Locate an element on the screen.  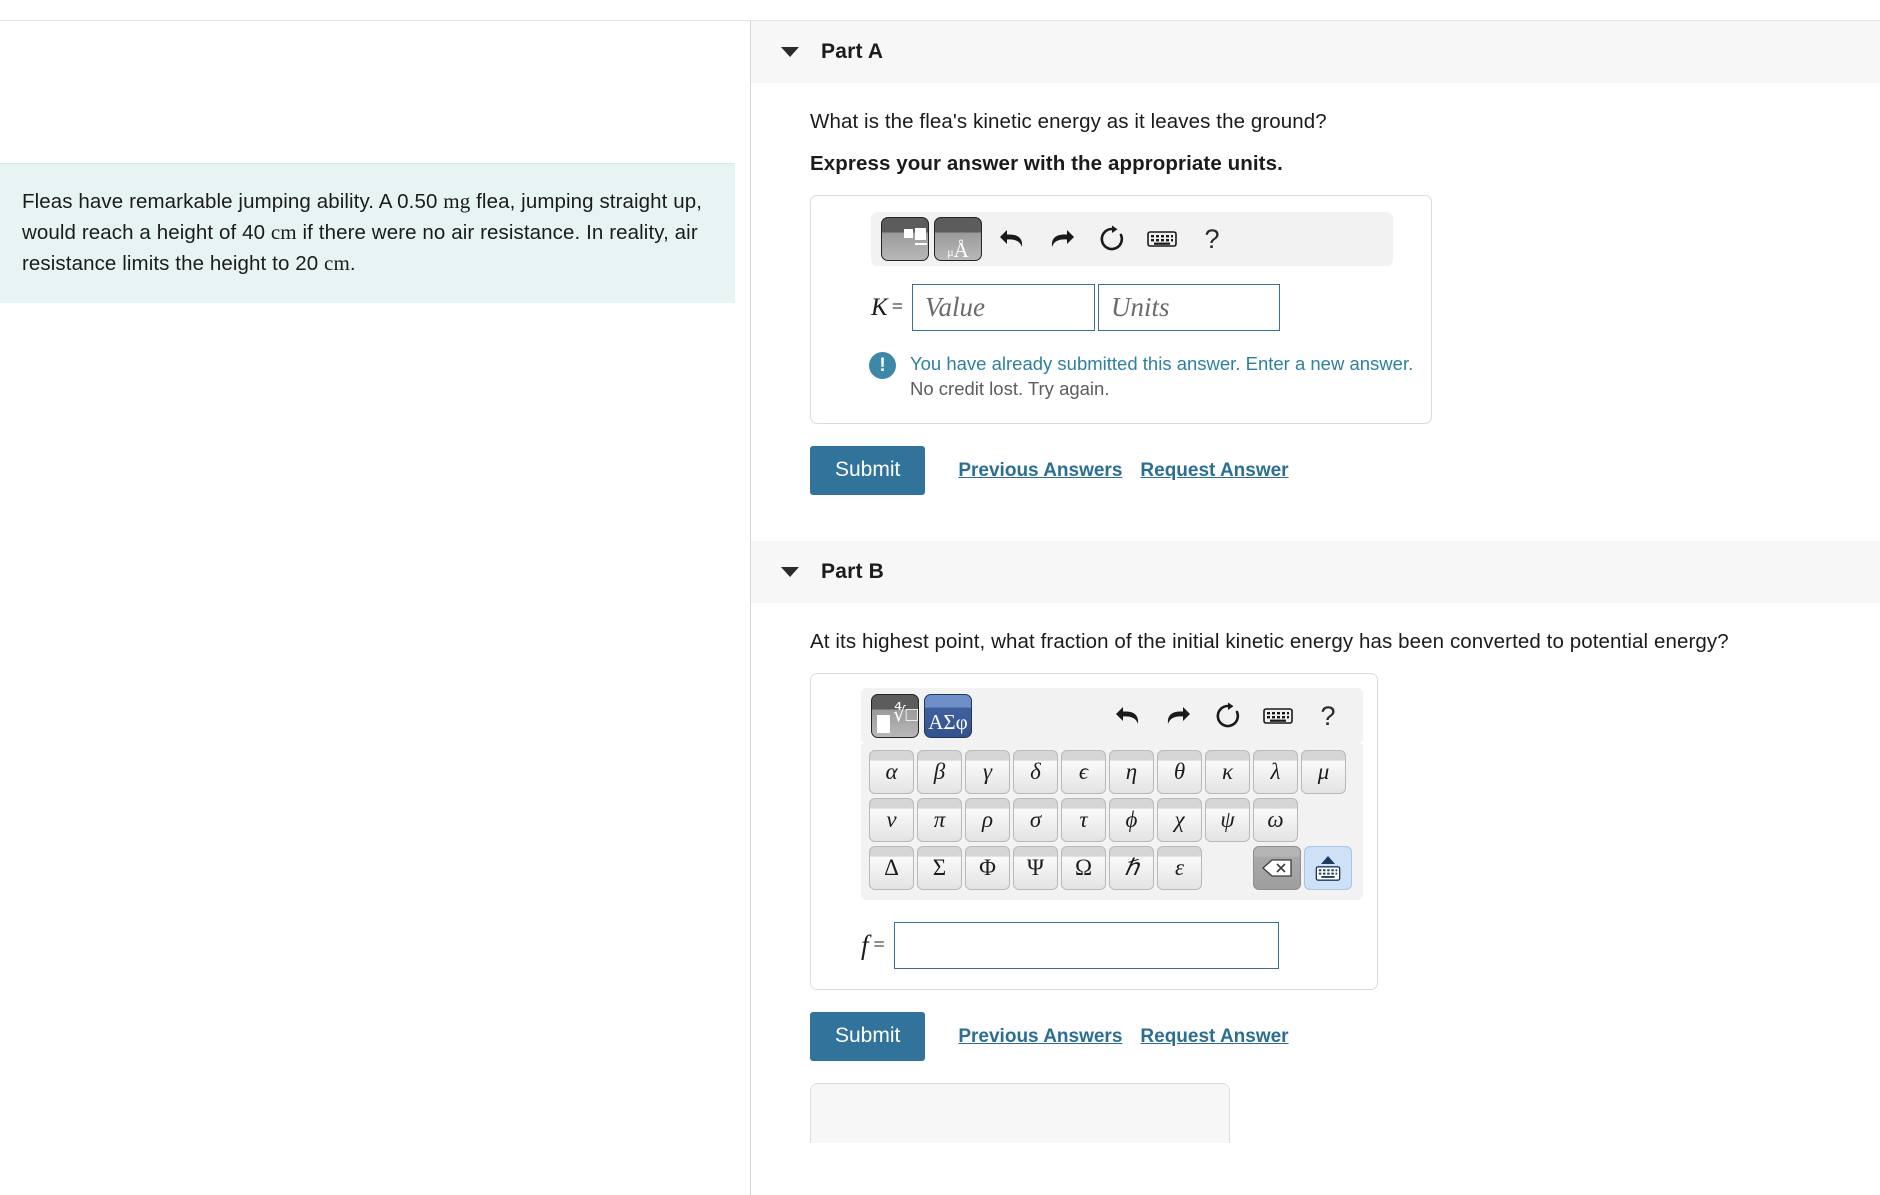
keypad-row-1: α β γ δ ϵ η θ κ λ μ is located at coordinates (1112, 772).